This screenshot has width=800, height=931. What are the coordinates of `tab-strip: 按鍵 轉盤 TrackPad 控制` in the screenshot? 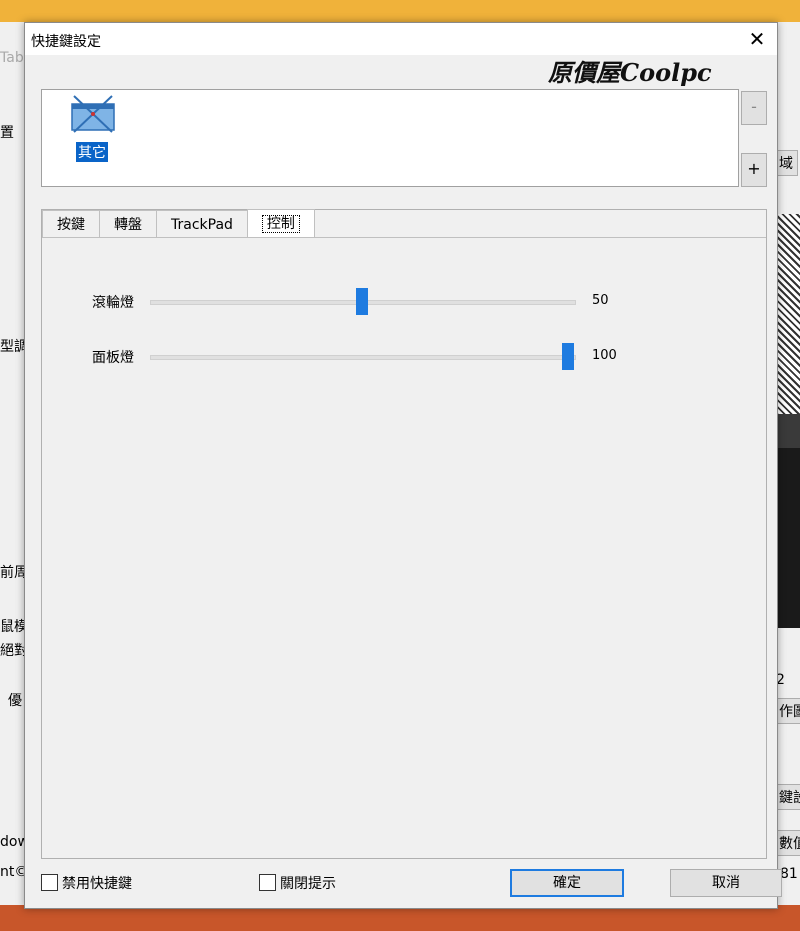 It's located at (178, 223).